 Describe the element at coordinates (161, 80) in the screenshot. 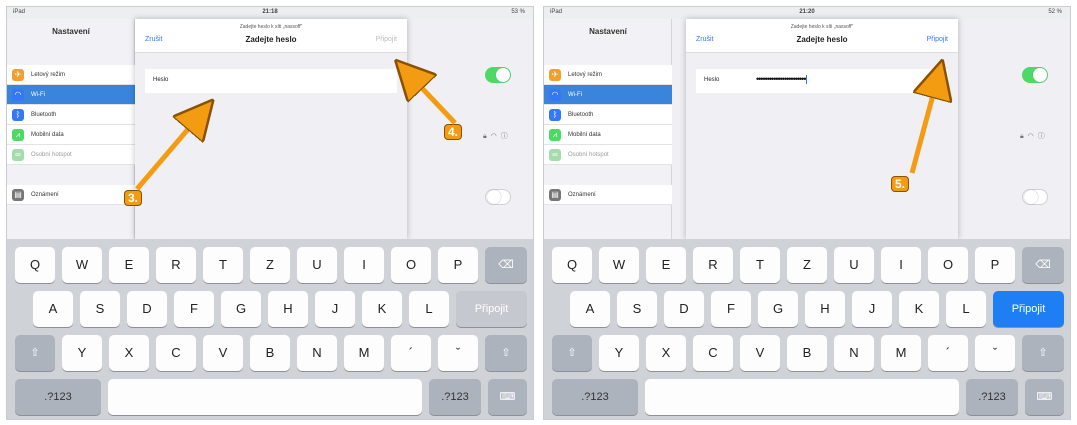

I see `password-label: Heslo` at that location.